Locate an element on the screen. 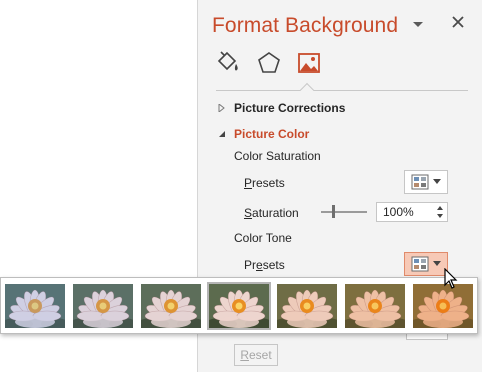 This screenshot has height=372, width=482. effects-pentagon-icon is located at coordinates (269, 63).